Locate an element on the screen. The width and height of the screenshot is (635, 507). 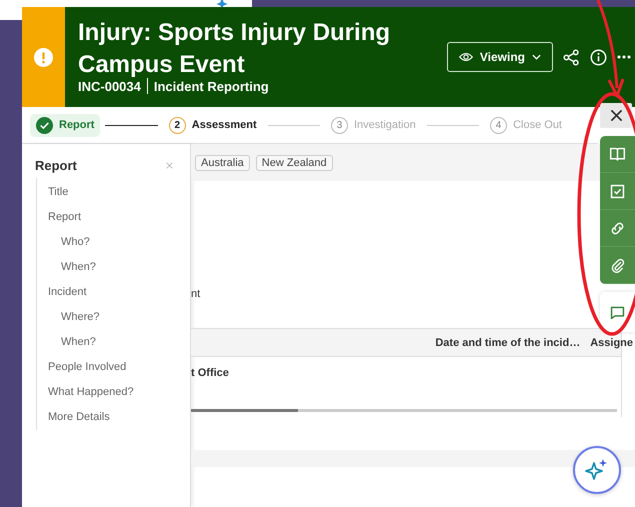
outline-link: More Details is located at coordinates (73, 417).